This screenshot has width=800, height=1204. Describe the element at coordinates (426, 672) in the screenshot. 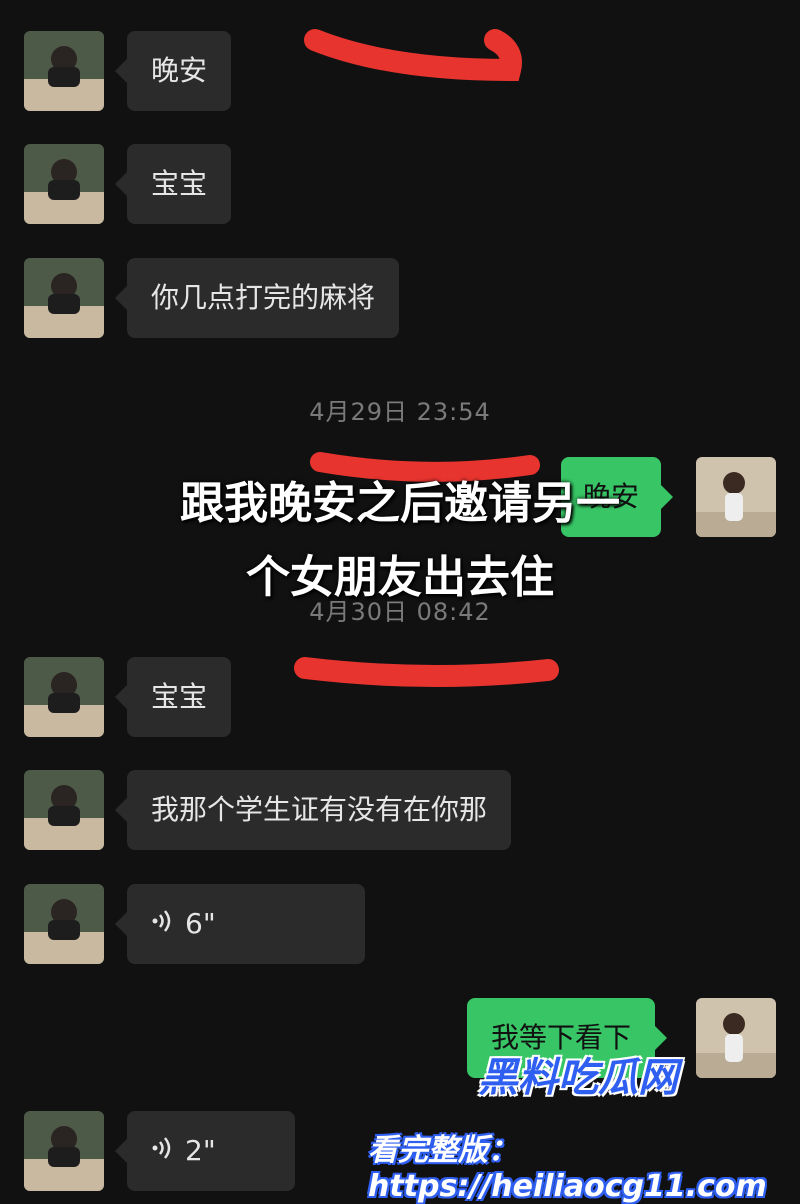

I see `red-scribble-lower` at that location.